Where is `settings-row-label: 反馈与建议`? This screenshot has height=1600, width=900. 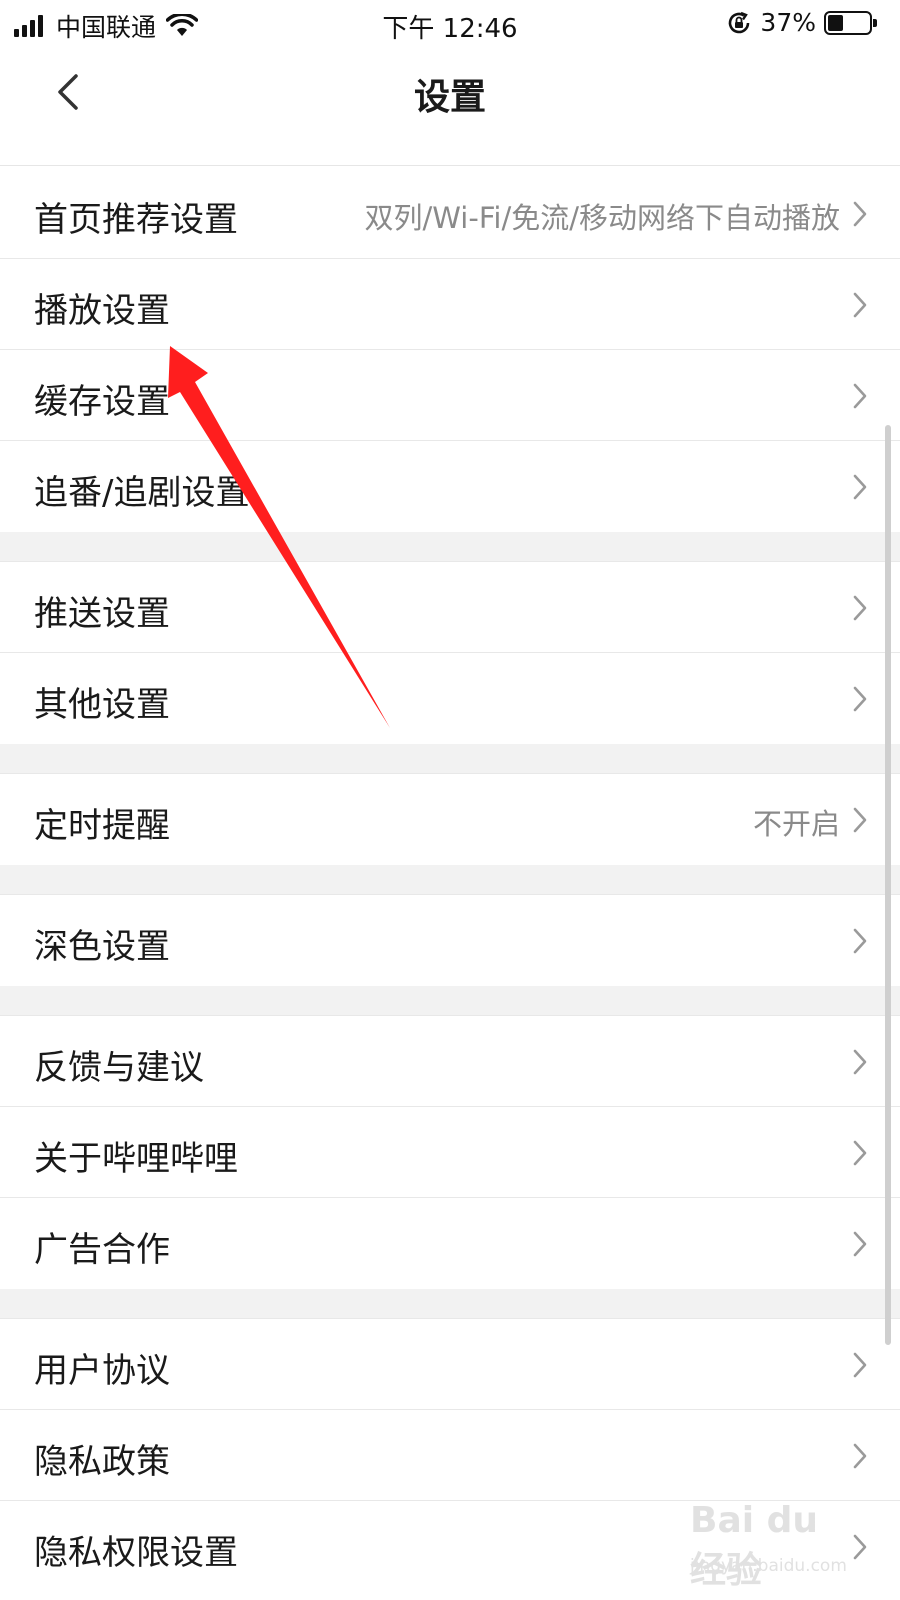 settings-row-label: 反馈与建议 is located at coordinates (119, 1068).